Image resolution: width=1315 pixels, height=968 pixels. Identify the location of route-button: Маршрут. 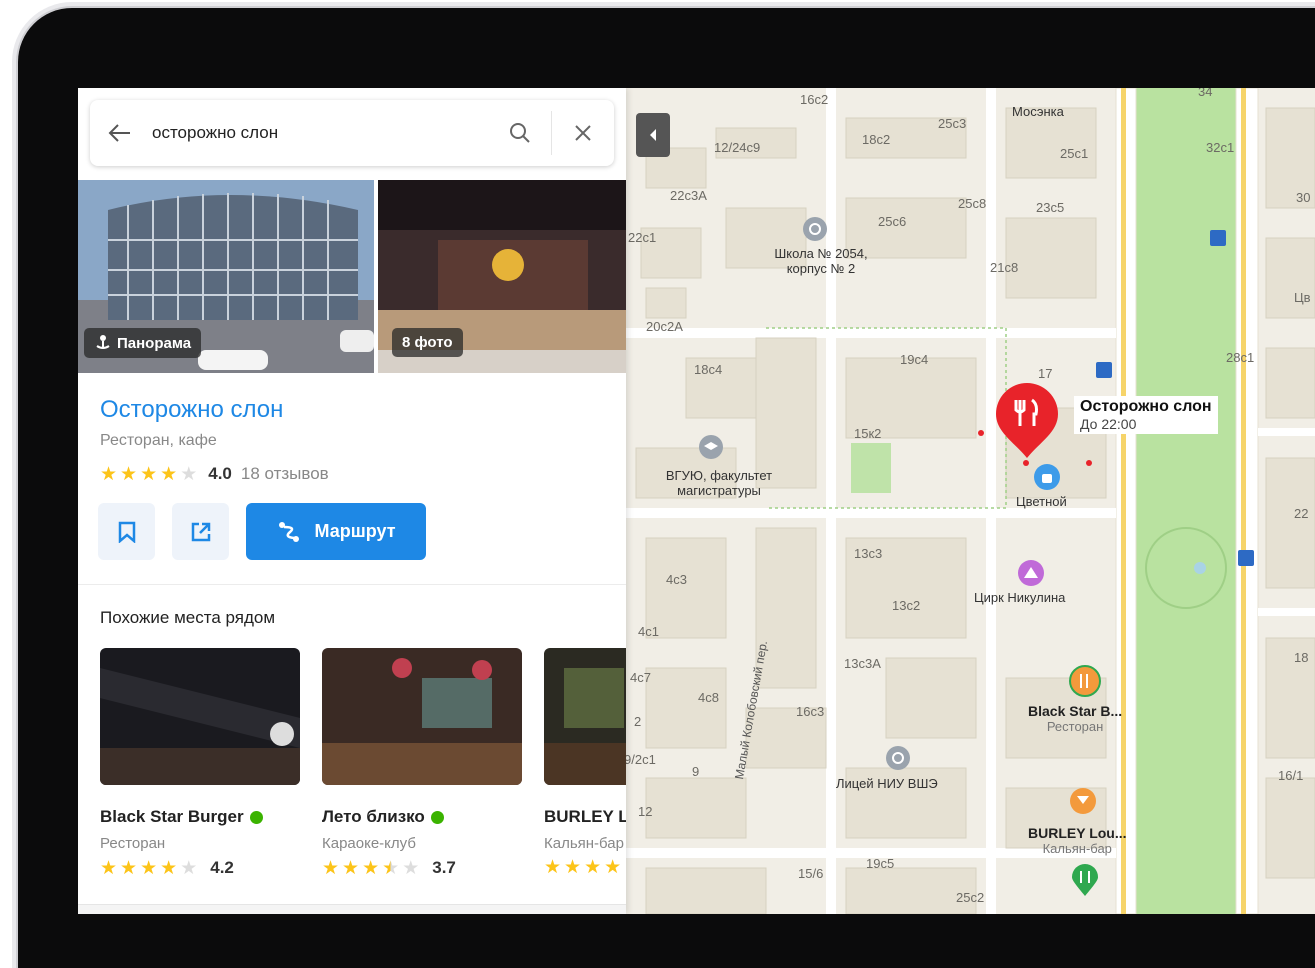
(336, 531).